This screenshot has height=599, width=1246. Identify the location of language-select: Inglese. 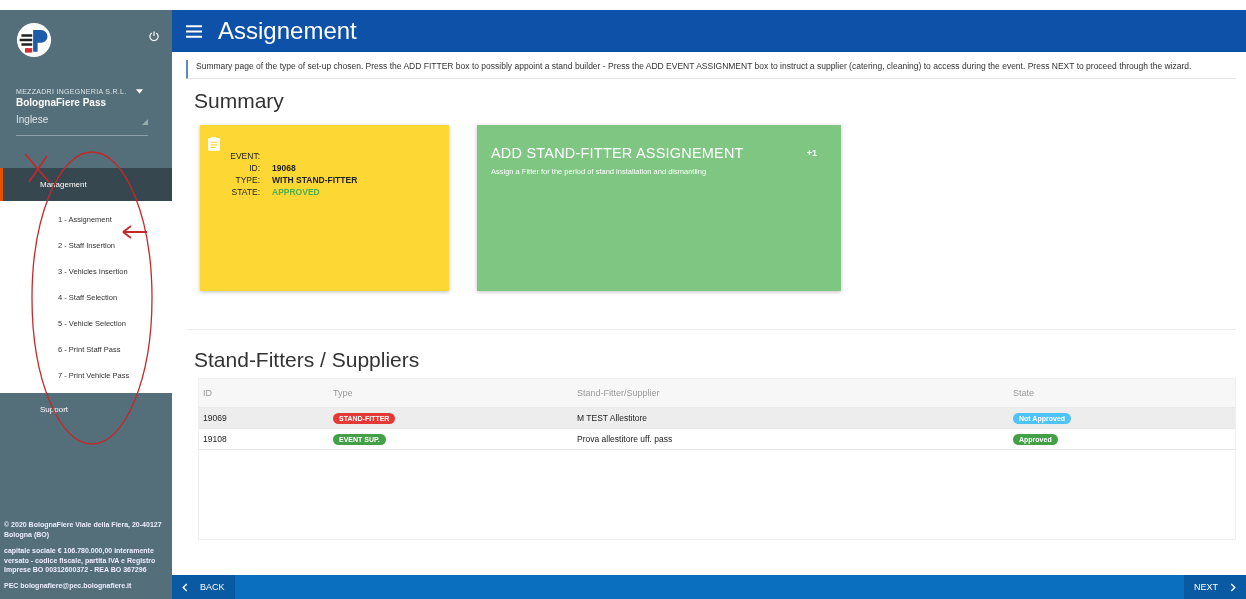
(82, 125).